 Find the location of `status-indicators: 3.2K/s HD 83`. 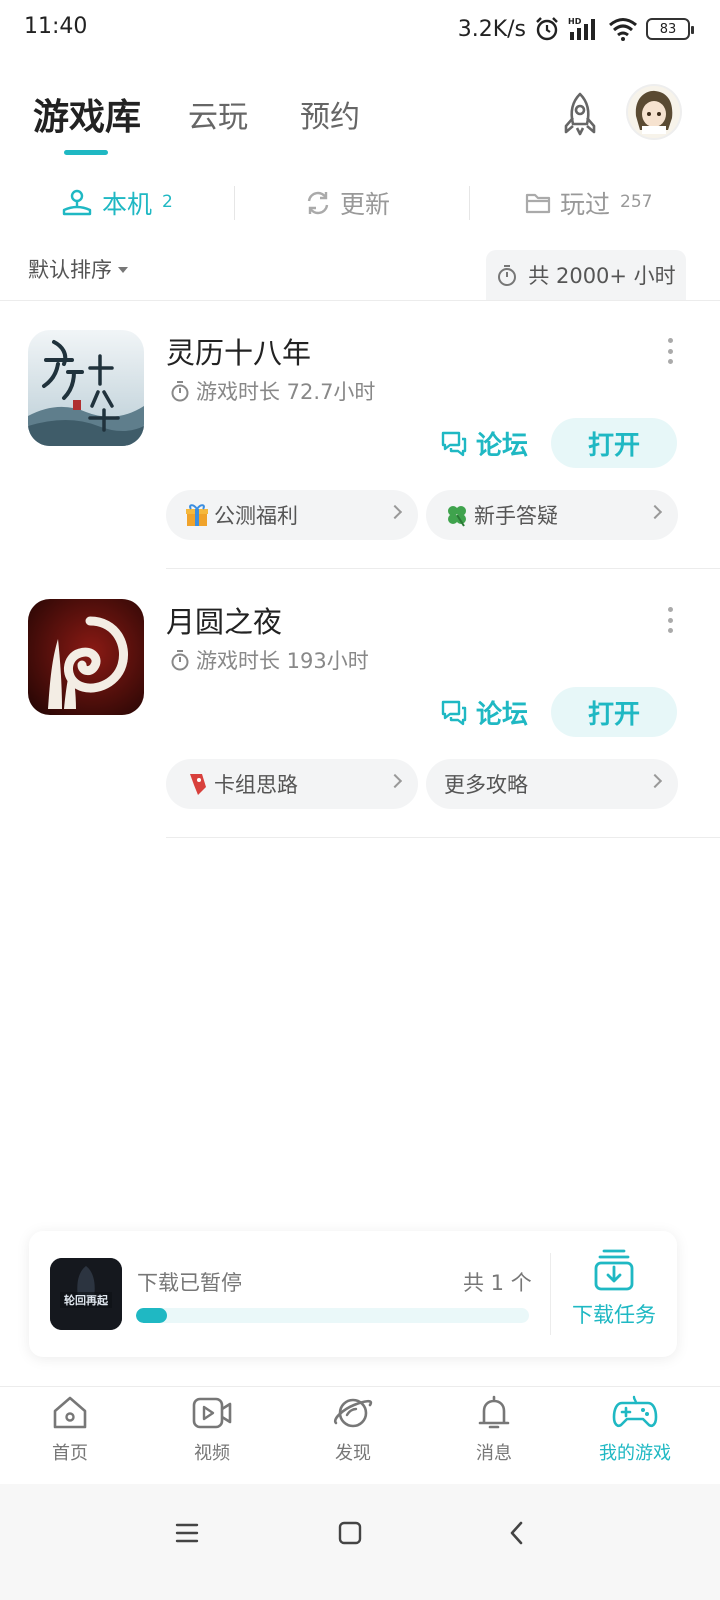

status-indicators: 3.2K/s HD 83 is located at coordinates (575, 29).